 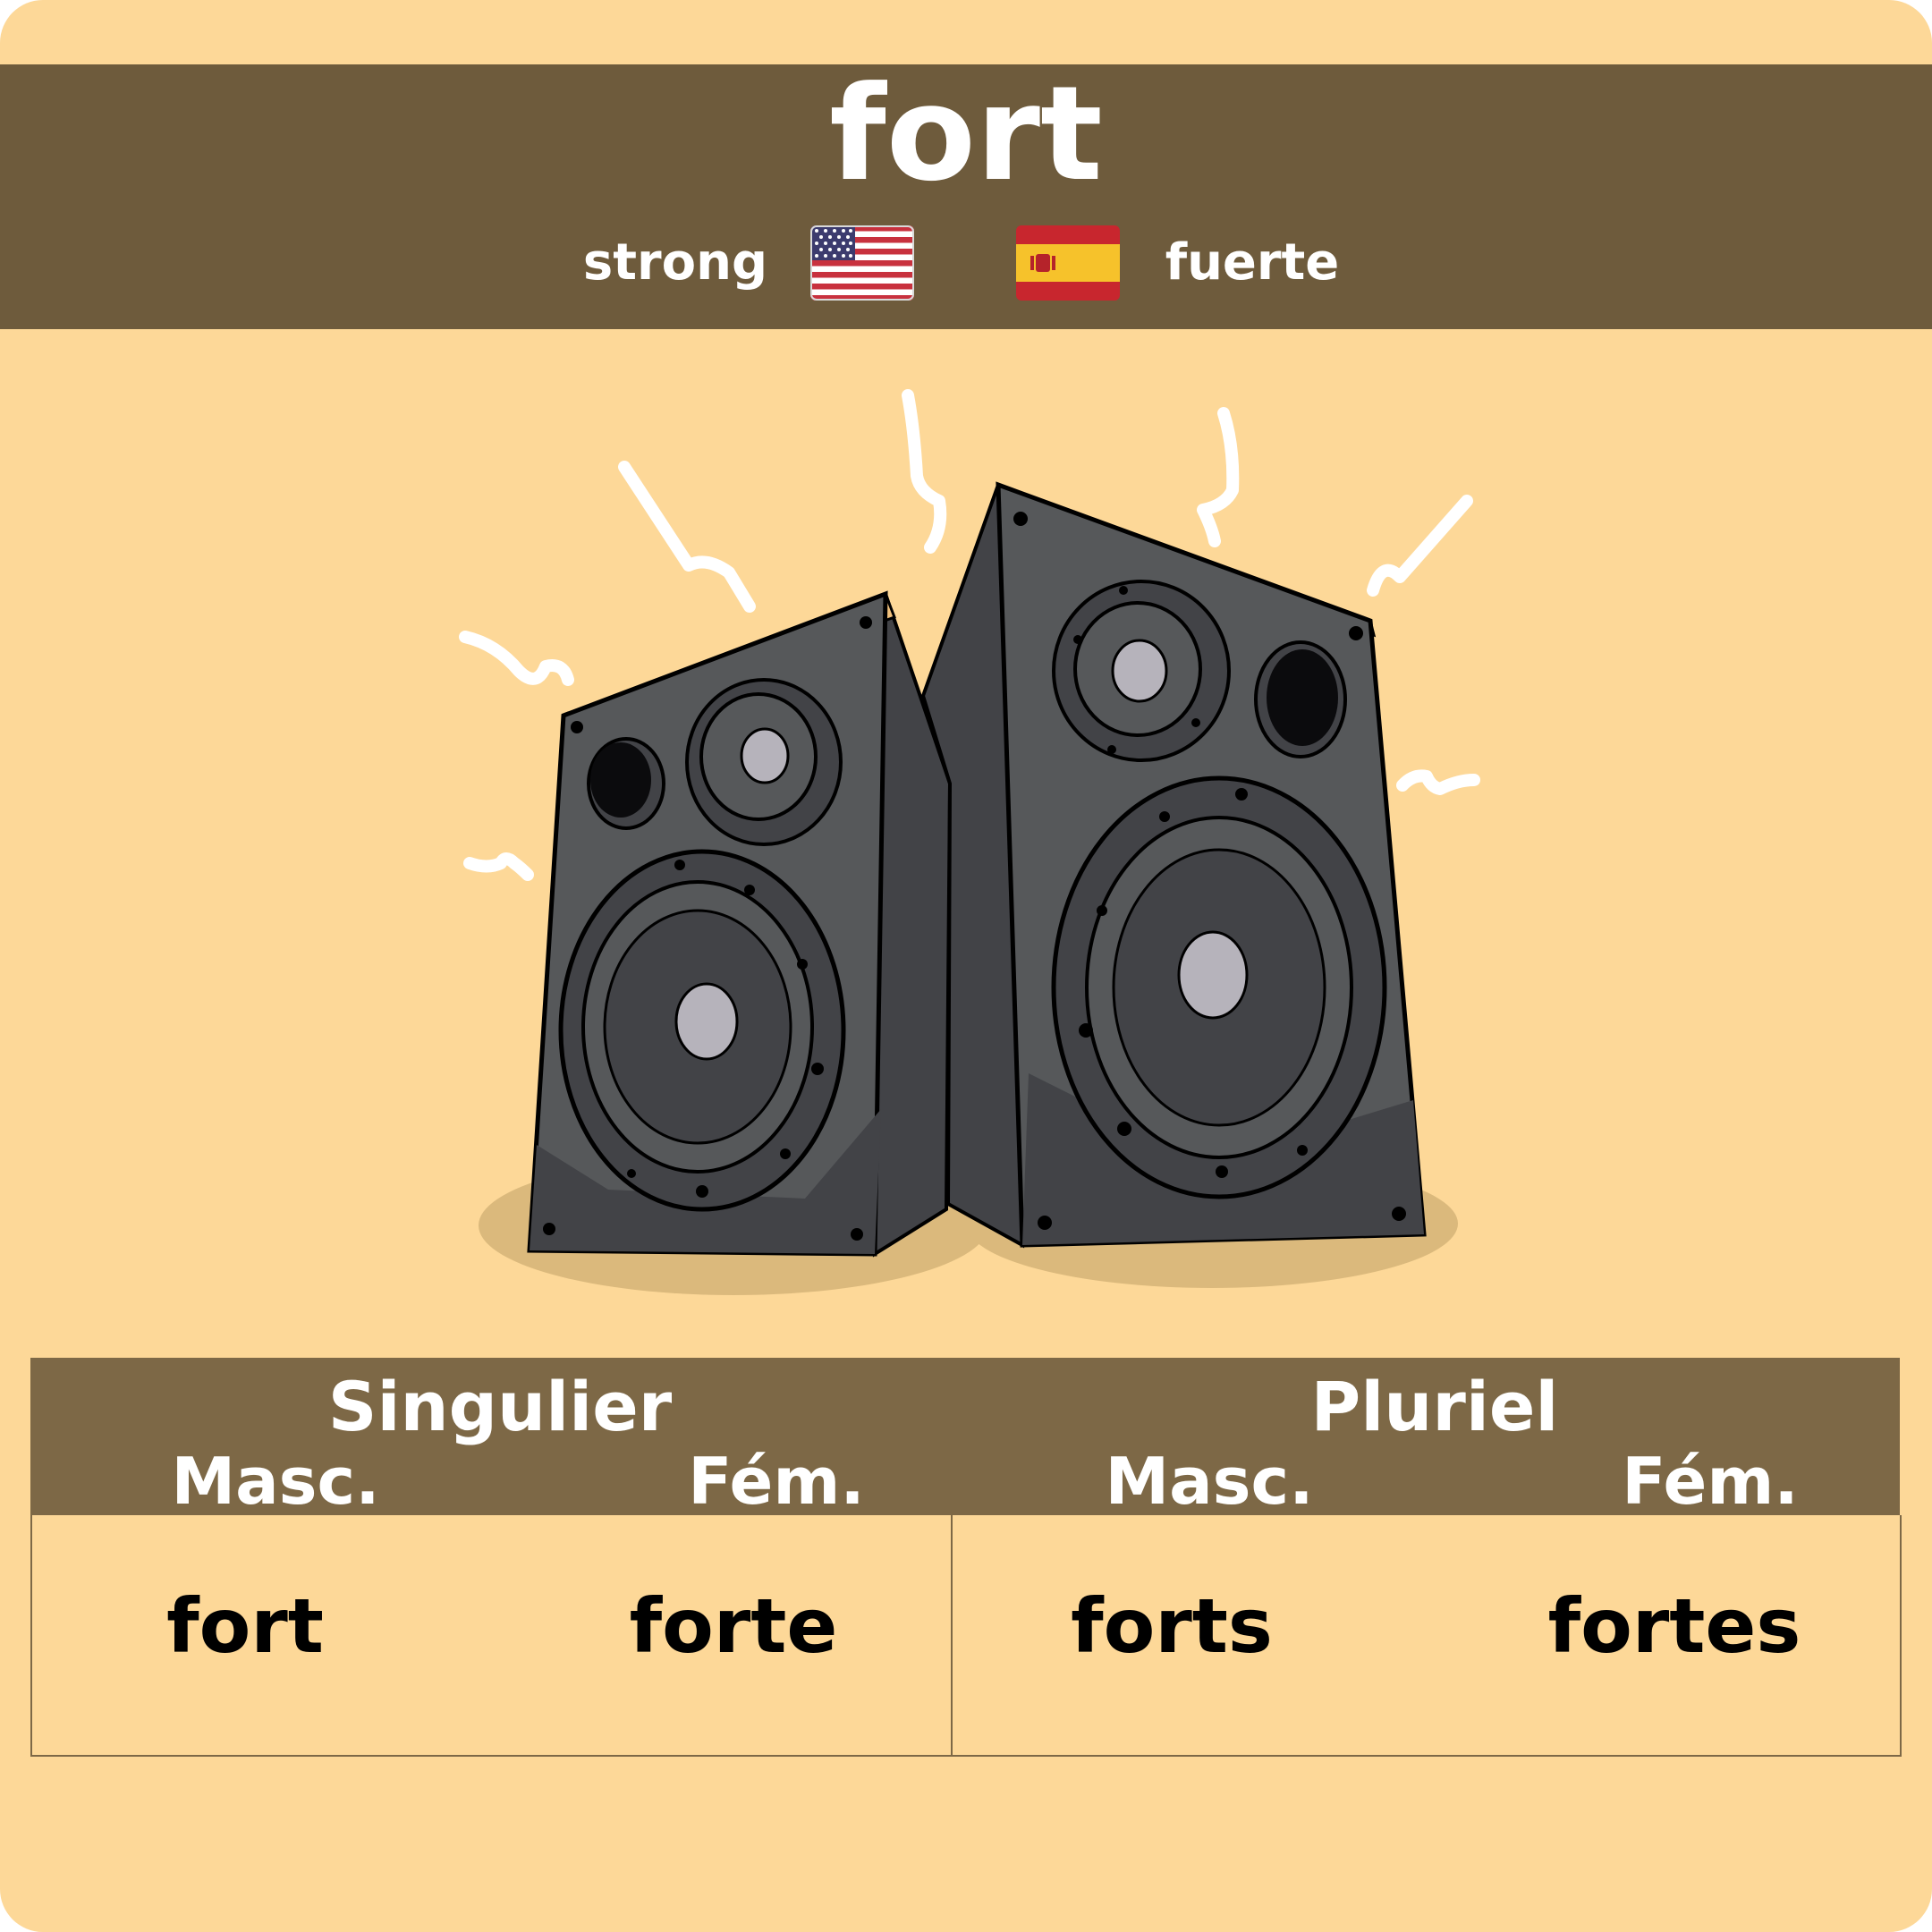 What do you see at coordinates (1172, 1626) in the screenshot?
I see `form-plur-masc: forts` at bounding box center [1172, 1626].